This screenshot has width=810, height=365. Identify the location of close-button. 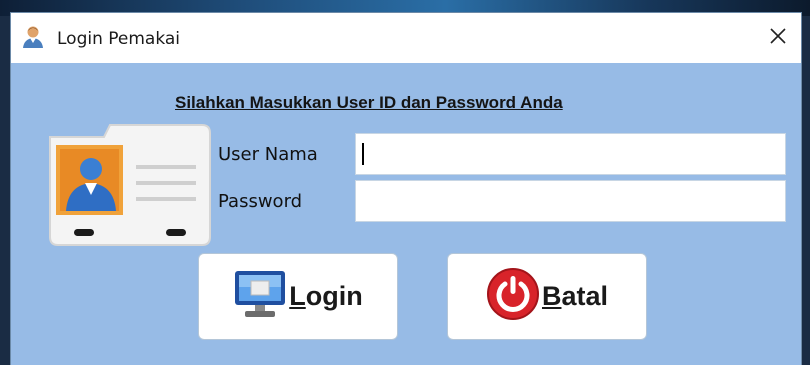
(778, 38).